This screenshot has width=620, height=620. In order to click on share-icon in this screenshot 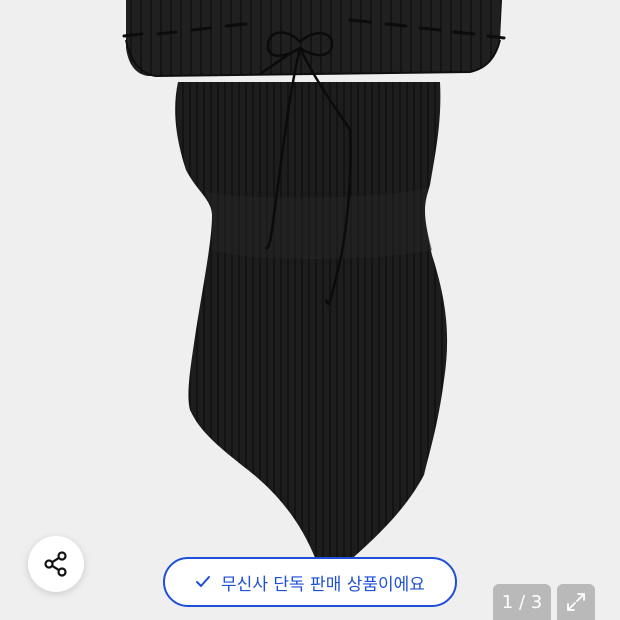, I will do `click(55, 564)`.